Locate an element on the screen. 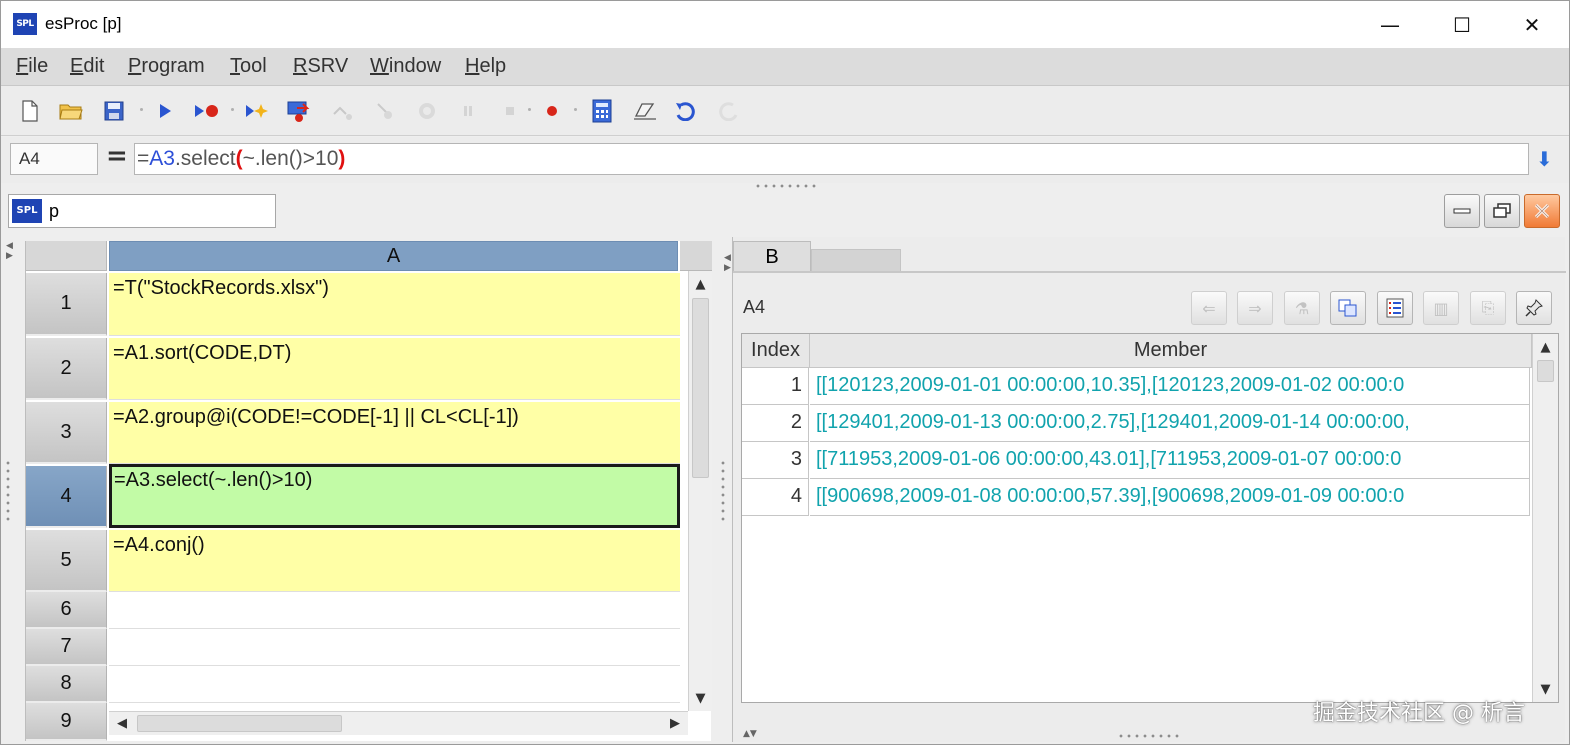 This screenshot has height=745, width=1570. grid-corner is located at coordinates (66, 256).